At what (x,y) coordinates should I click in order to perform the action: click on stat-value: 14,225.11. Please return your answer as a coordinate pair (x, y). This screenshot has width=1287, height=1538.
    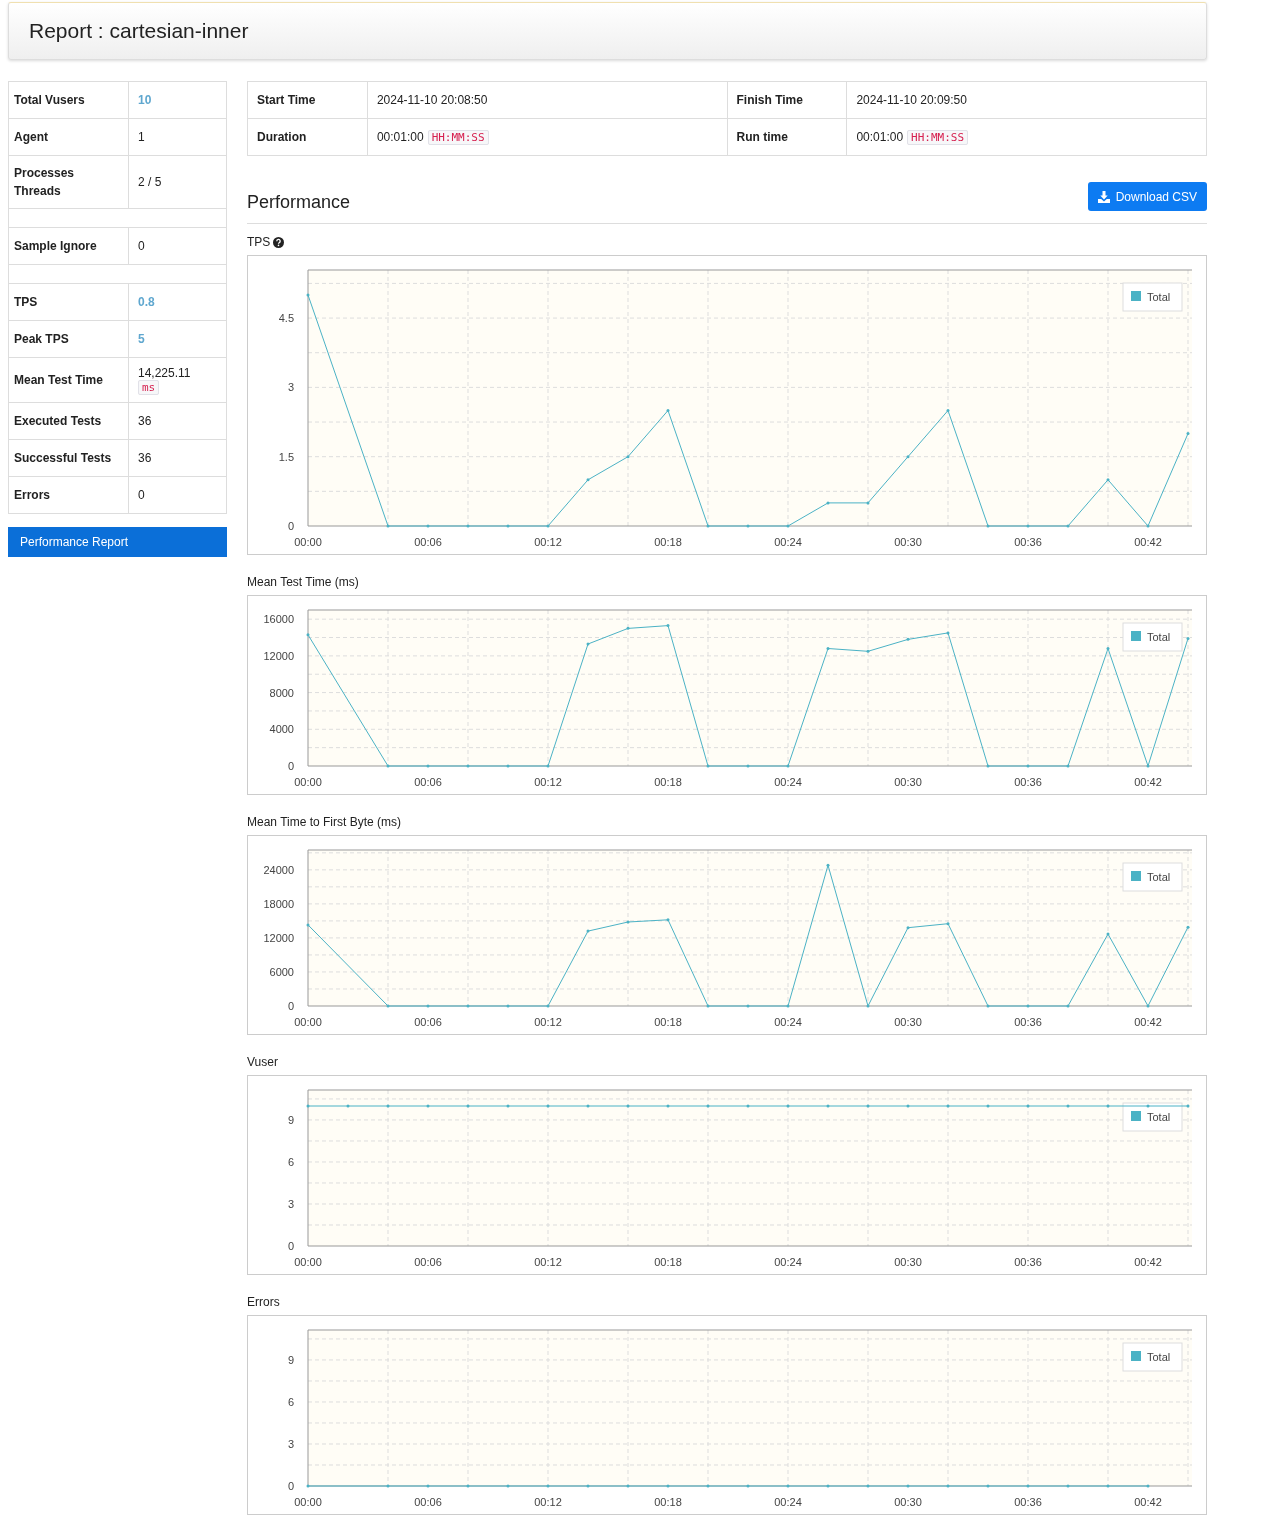
    Looking at the image, I should click on (164, 373).